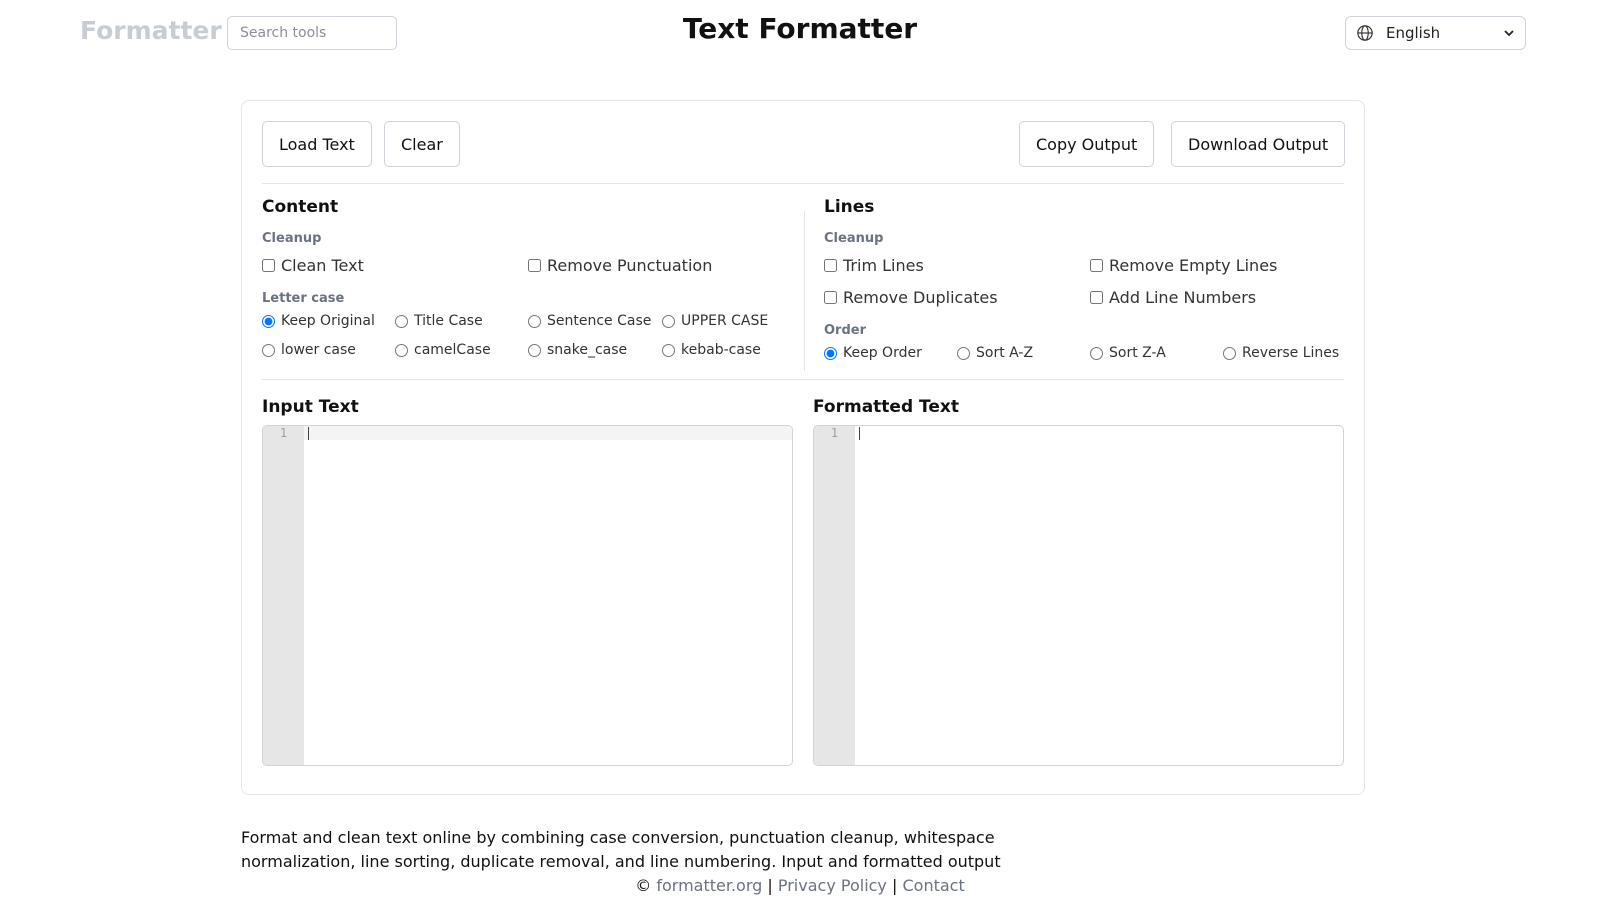  I want to click on case-kebab-case: kebab-case, so click(711, 350).